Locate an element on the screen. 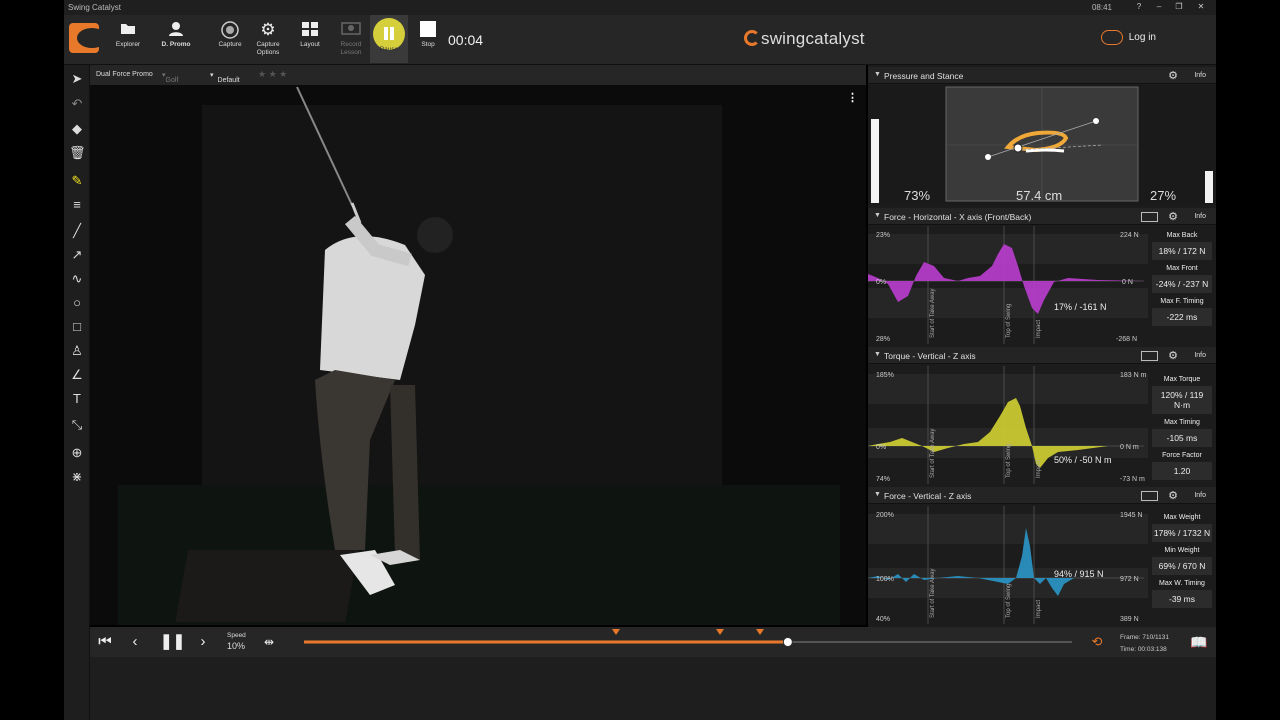  drawing-tools-sidebar: ➤ ↶ ◆ 🗑 ✎ ≡ ╱ ↗ ∿ ○ □ ♙ ∠ T ⤡ ⊕ ⋇ is located at coordinates (77, 392).